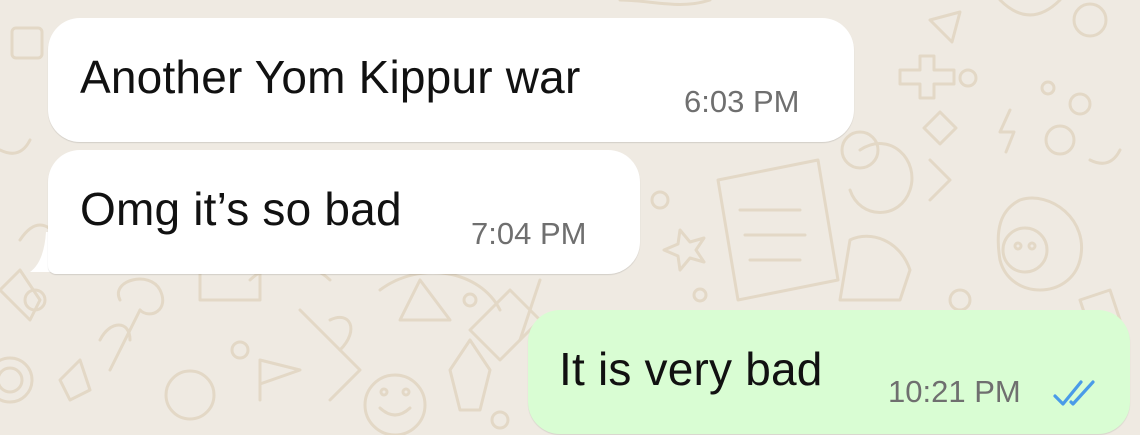 The image size is (1140, 435). I want to click on double-check-read-icon, so click(1074, 393).